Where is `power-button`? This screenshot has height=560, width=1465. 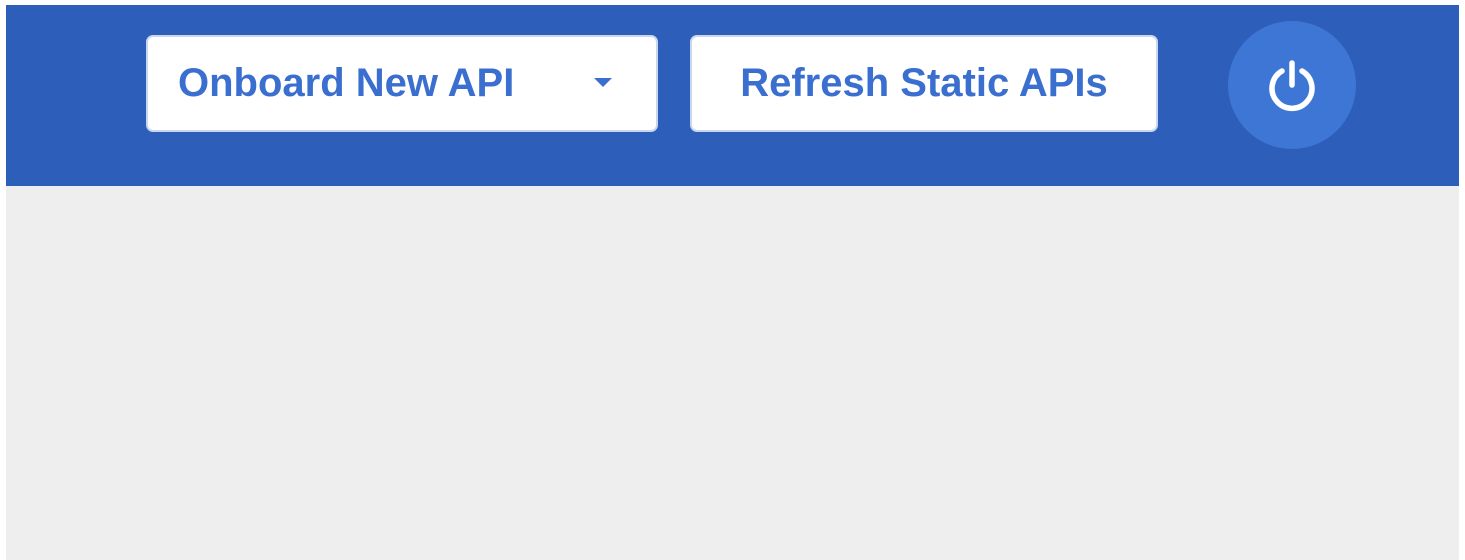 power-button is located at coordinates (1292, 85).